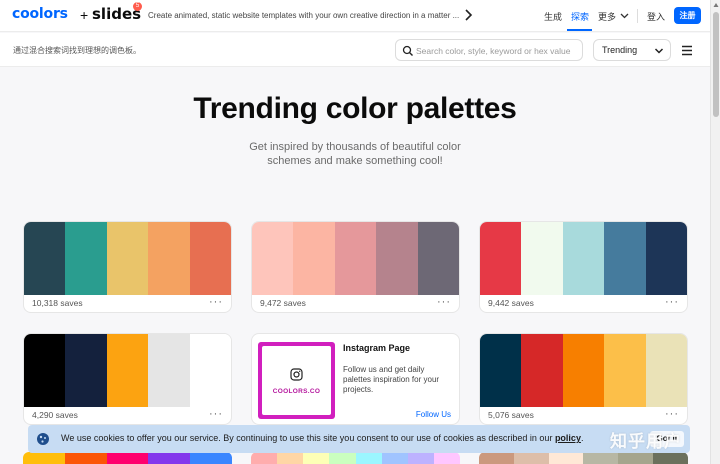  What do you see at coordinates (656, 16) in the screenshot?
I see `nav-login: 登入` at bounding box center [656, 16].